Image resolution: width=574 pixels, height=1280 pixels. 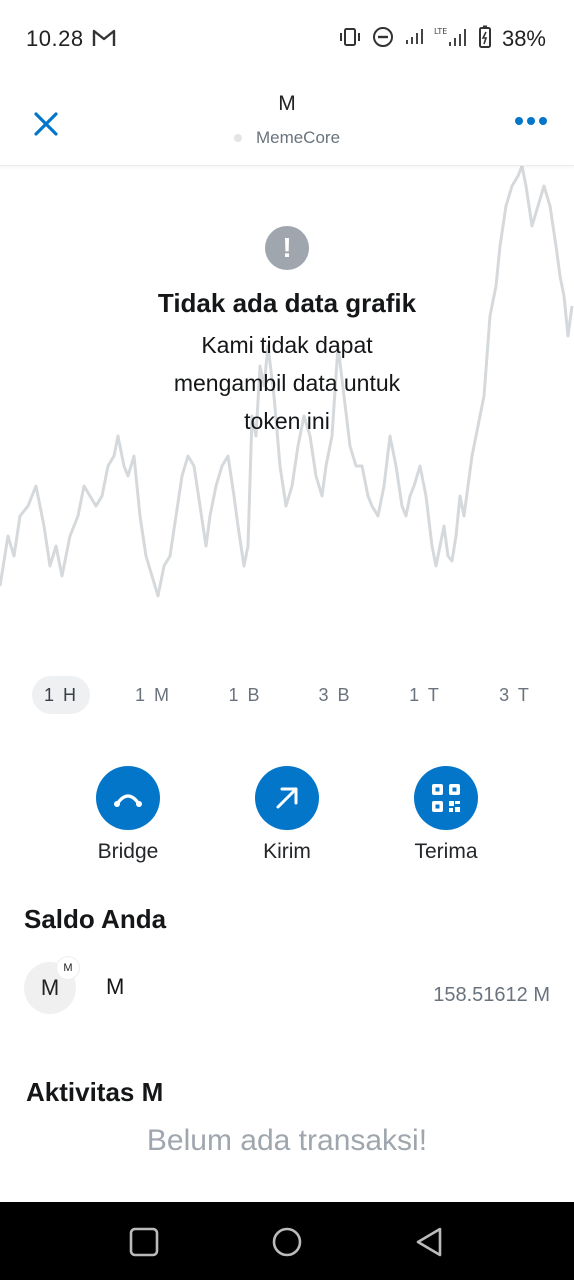 I want to click on svg-text: LTE, so click(x=440, y=31).